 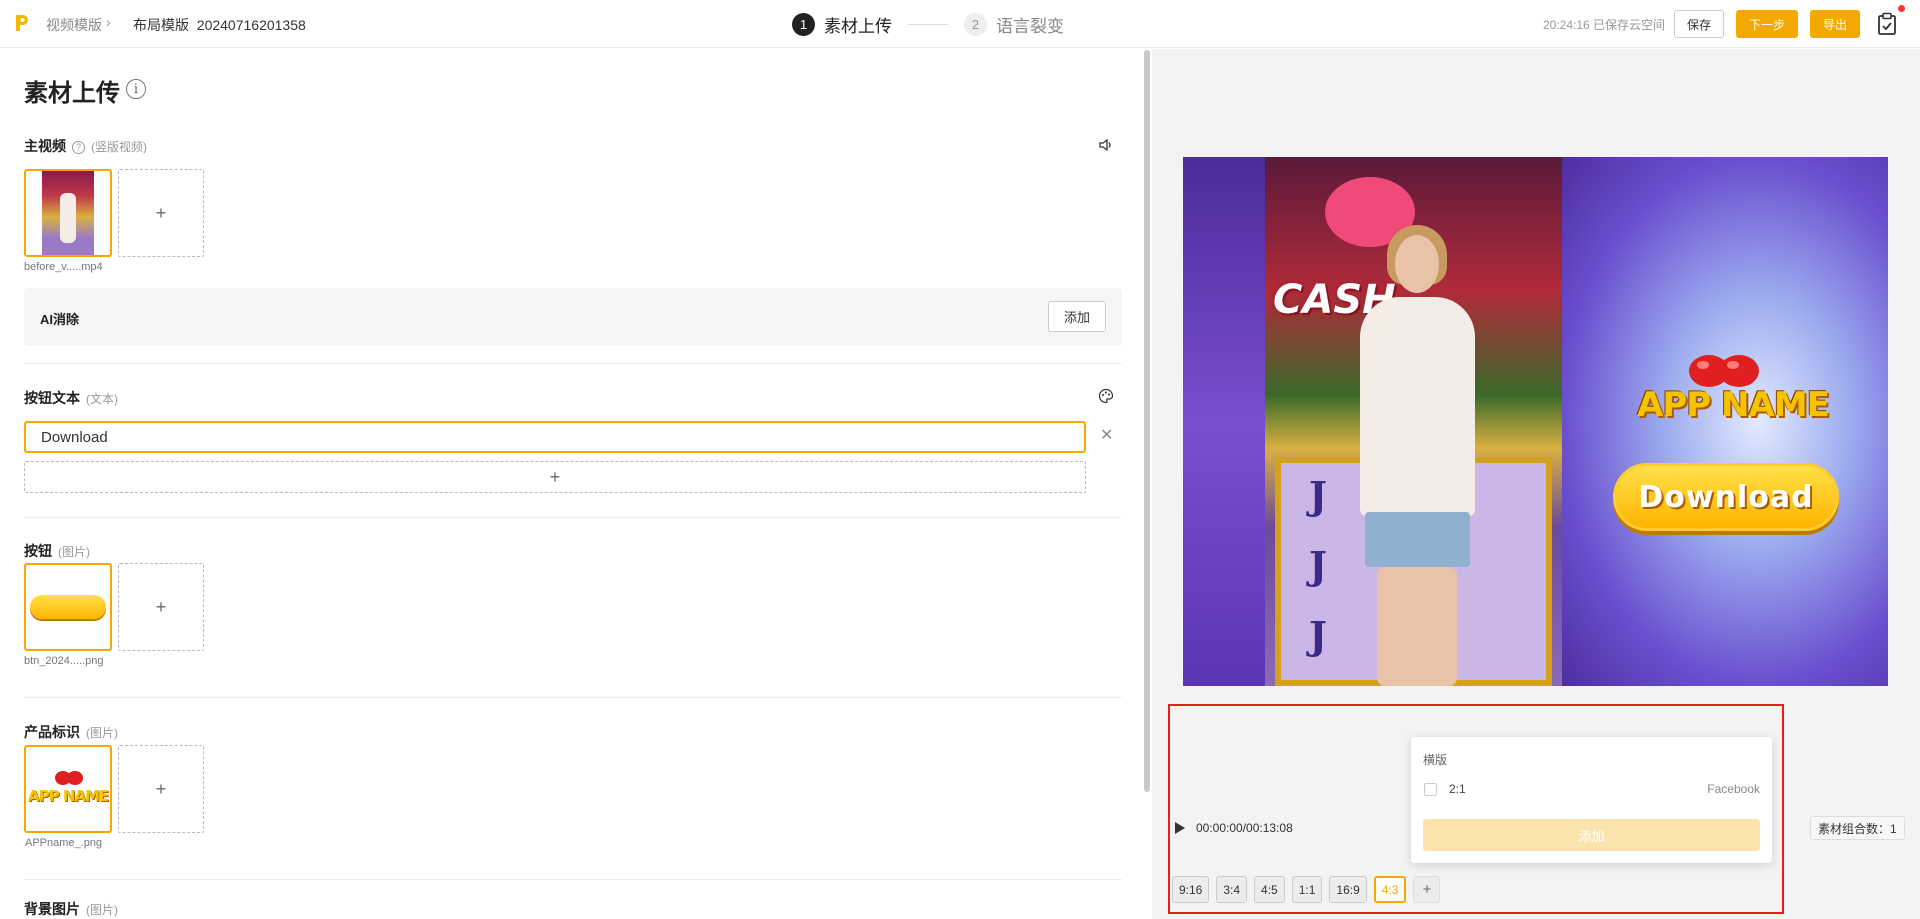 What do you see at coordinates (161, 25) in the screenshot?
I see `breadcrumb-layout-template: 布局模版` at bounding box center [161, 25].